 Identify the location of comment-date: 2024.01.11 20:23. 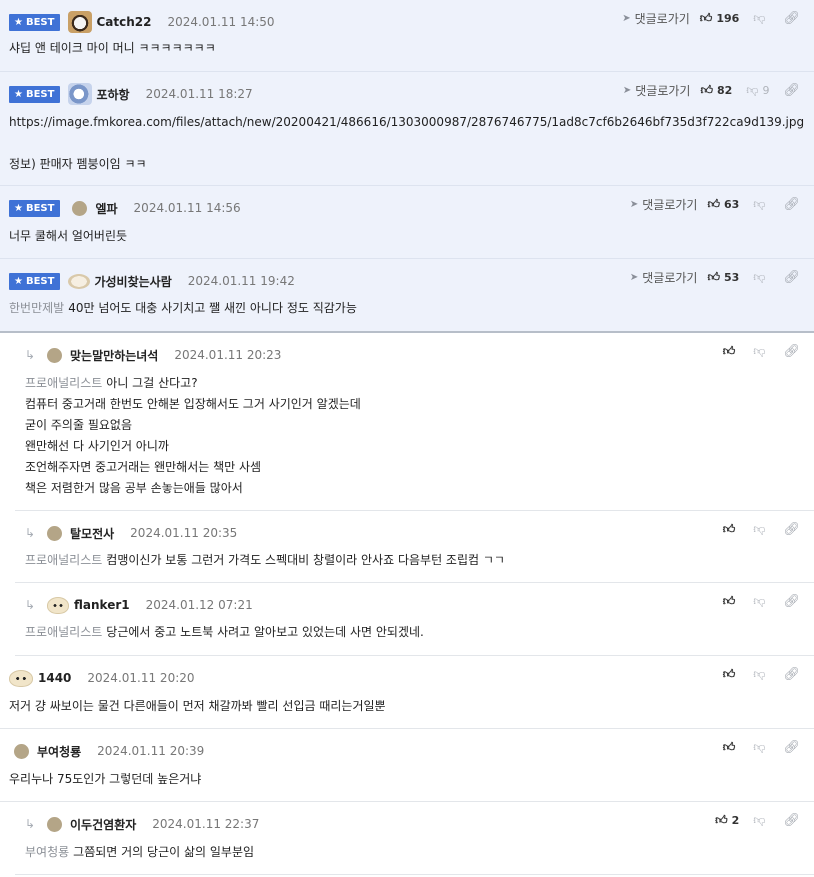
(228, 355).